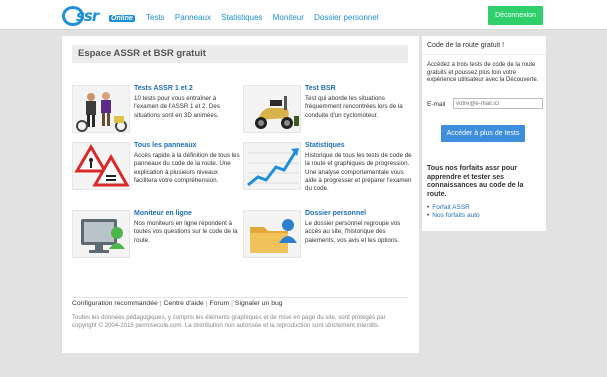 The width and height of the screenshot is (607, 377). I want to click on logo-text: ssr, so click(87, 16).